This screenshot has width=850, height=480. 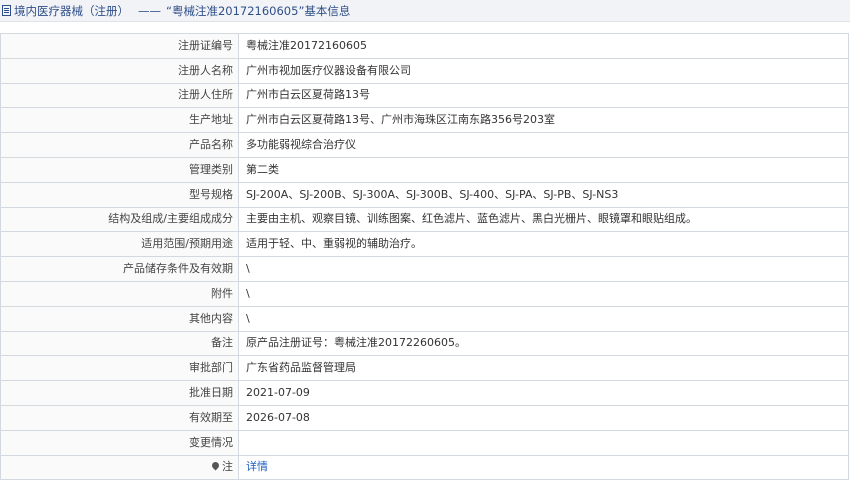 What do you see at coordinates (543, 368) in the screenshot?
I see `row-value: 广东省药品监督管理局` at bounding box center [543, 368].